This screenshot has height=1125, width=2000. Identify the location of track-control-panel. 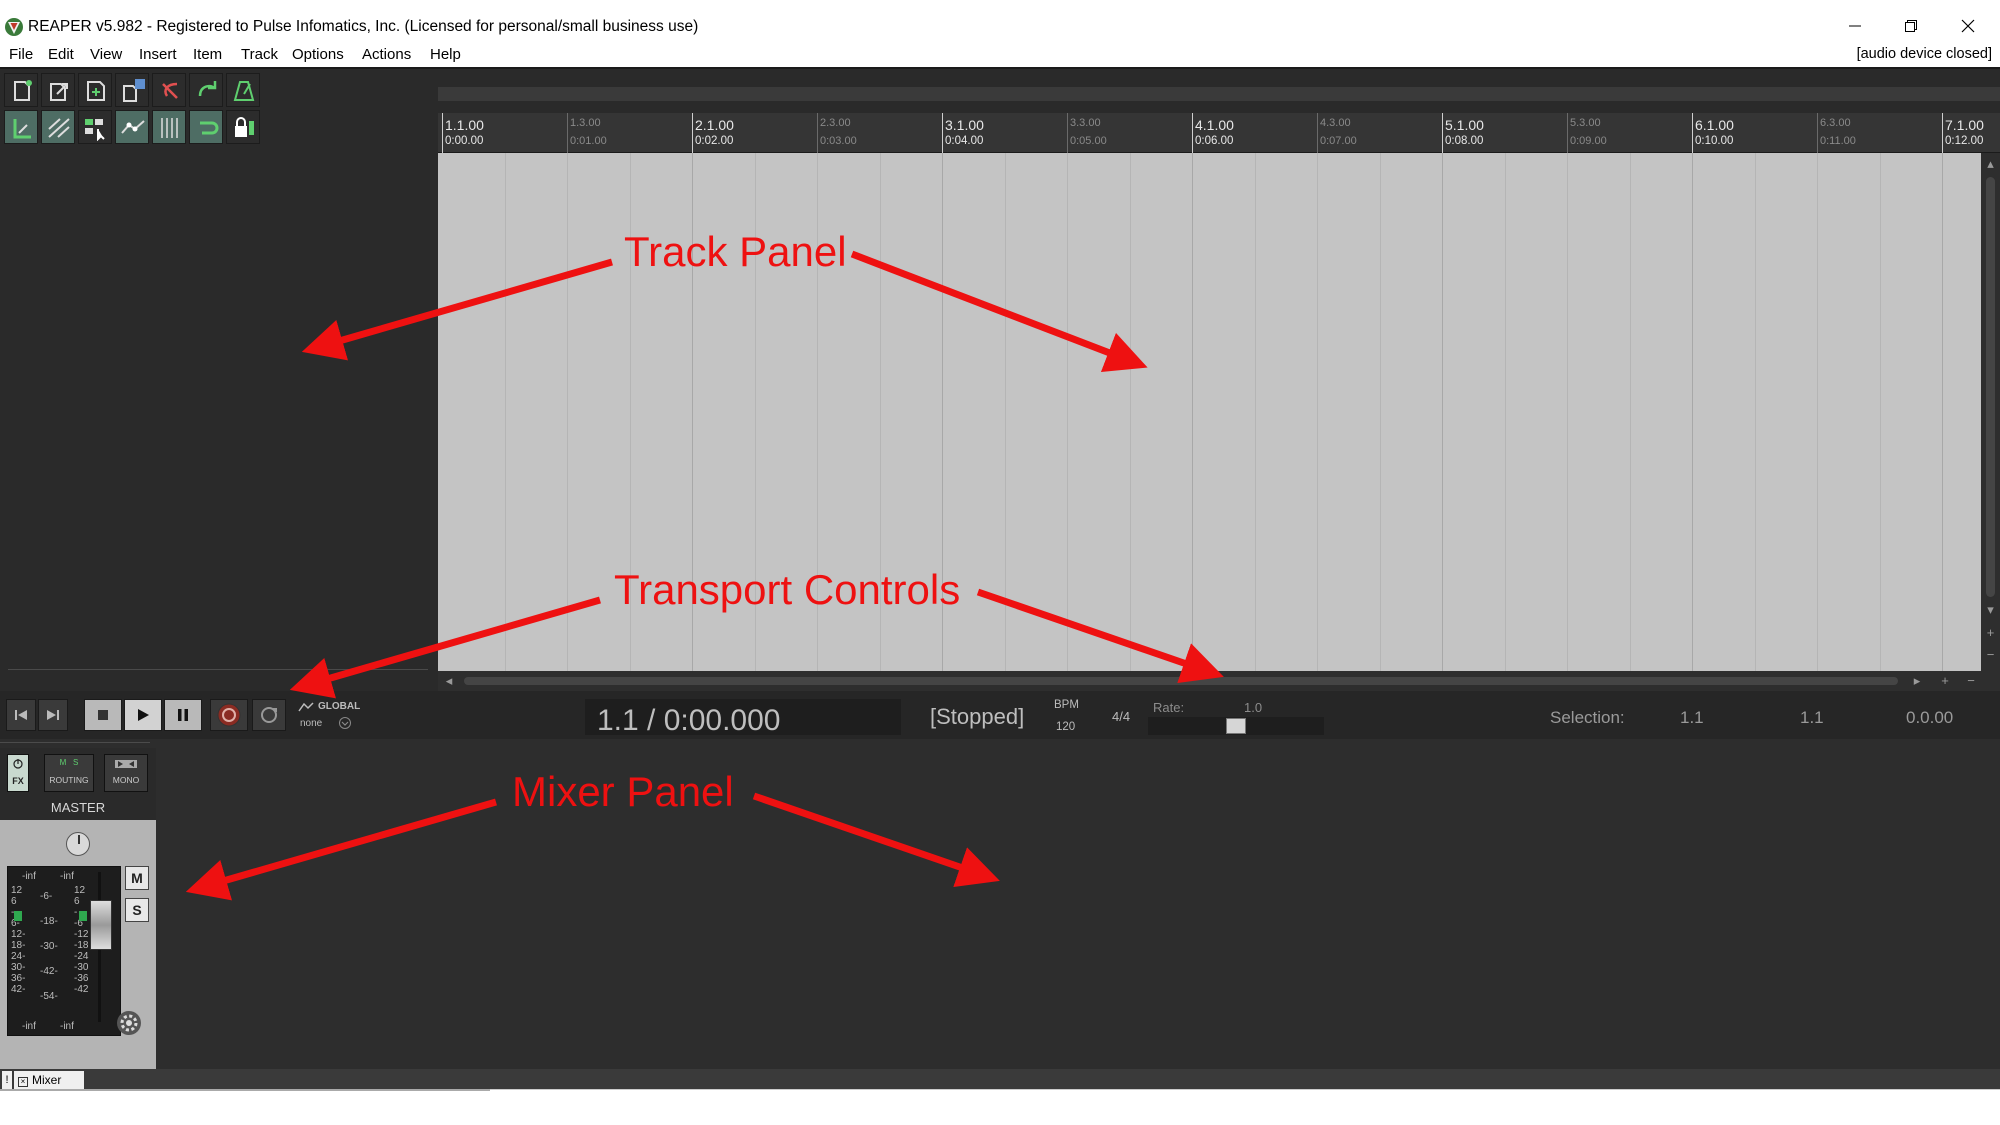
(219, 420).